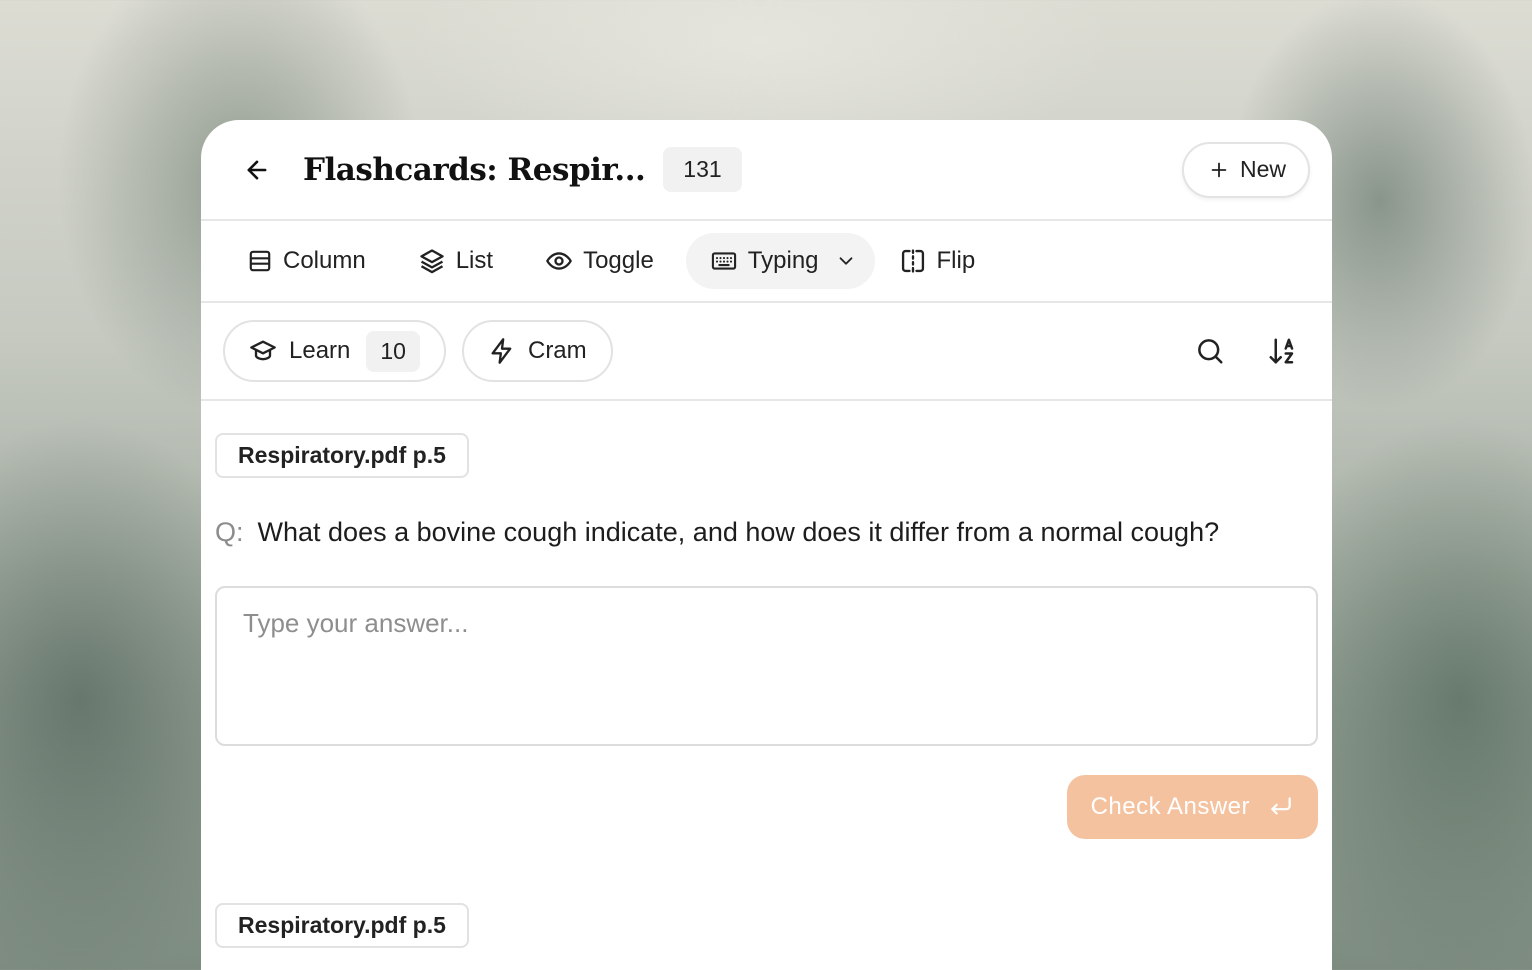 The width and height of the screenshot is (1532, 970). I want to click on table-icon, so click(260, 261).